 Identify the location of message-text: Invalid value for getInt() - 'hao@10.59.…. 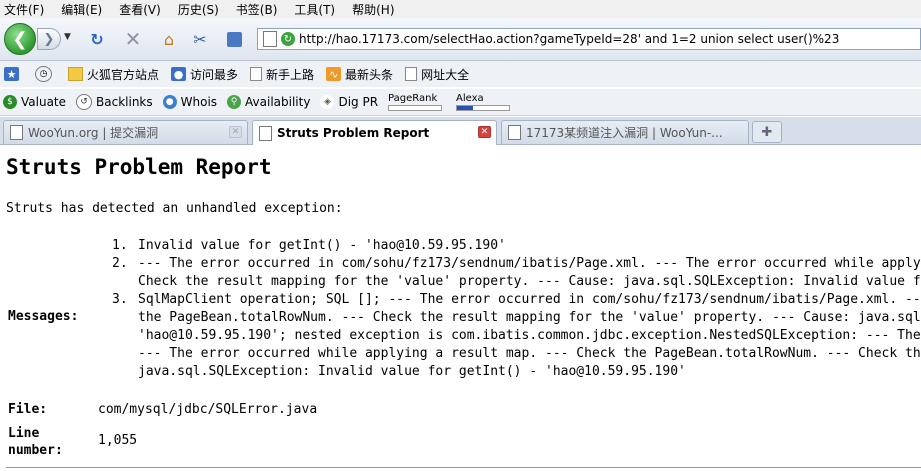
(322, 245).